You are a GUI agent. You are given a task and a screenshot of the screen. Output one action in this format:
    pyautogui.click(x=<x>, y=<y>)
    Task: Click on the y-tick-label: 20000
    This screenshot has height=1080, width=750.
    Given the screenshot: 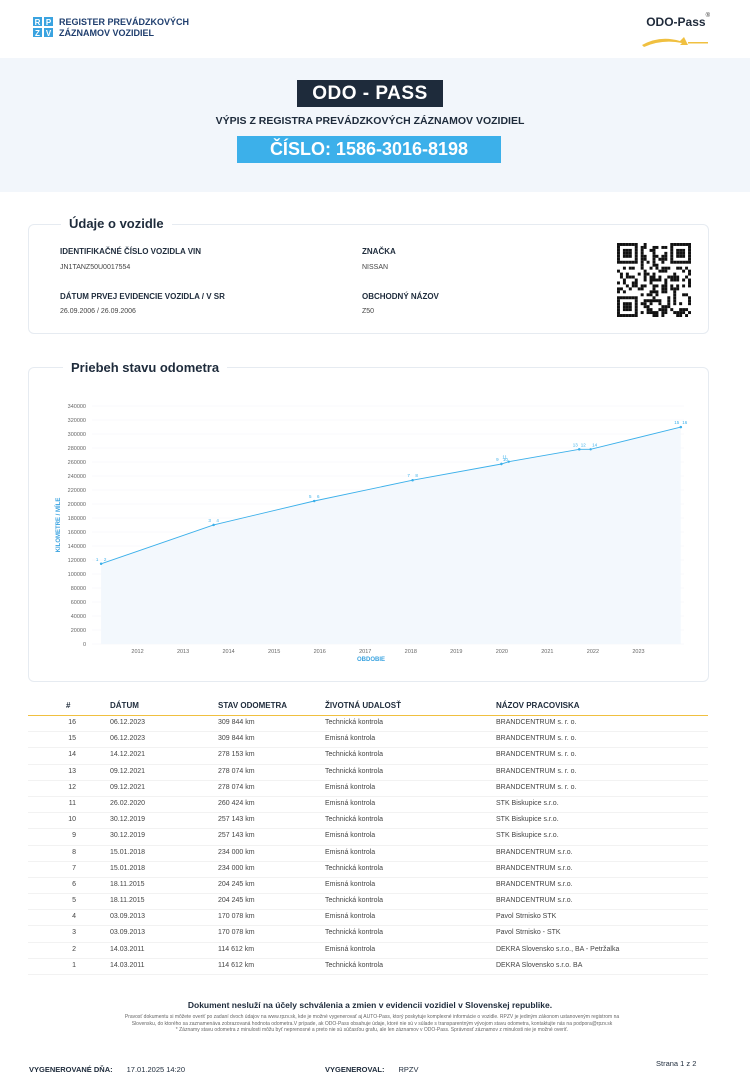 What is the action you would take?
    pyautogui.click(x=78, y=631)
    